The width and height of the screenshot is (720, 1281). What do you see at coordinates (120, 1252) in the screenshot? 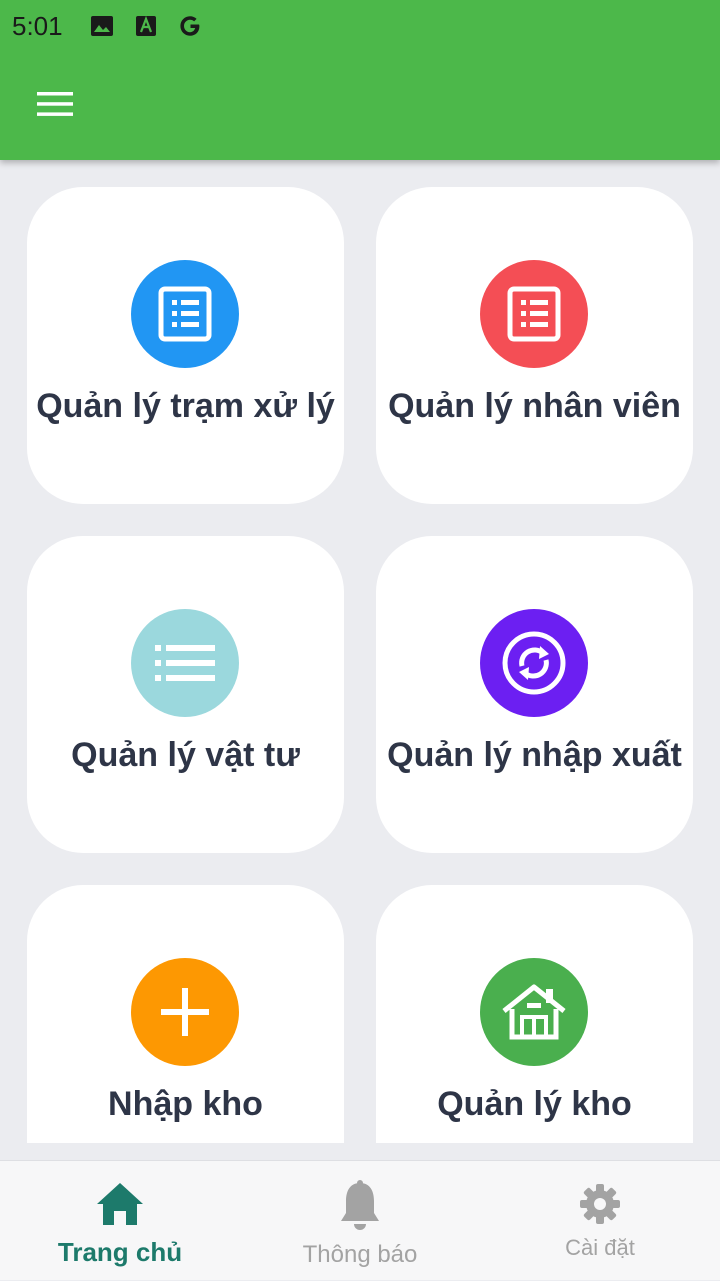
I see `nav-label-home: Trang chủ` at bounding box center [120, 1252].